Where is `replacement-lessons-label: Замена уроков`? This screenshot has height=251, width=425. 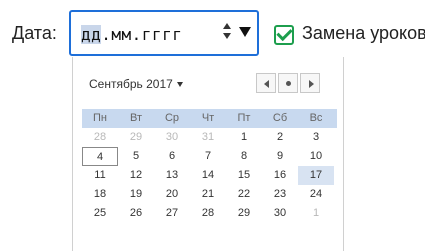
replacement-lessons-label: Замена уроков is located at coordinates (363, 33).